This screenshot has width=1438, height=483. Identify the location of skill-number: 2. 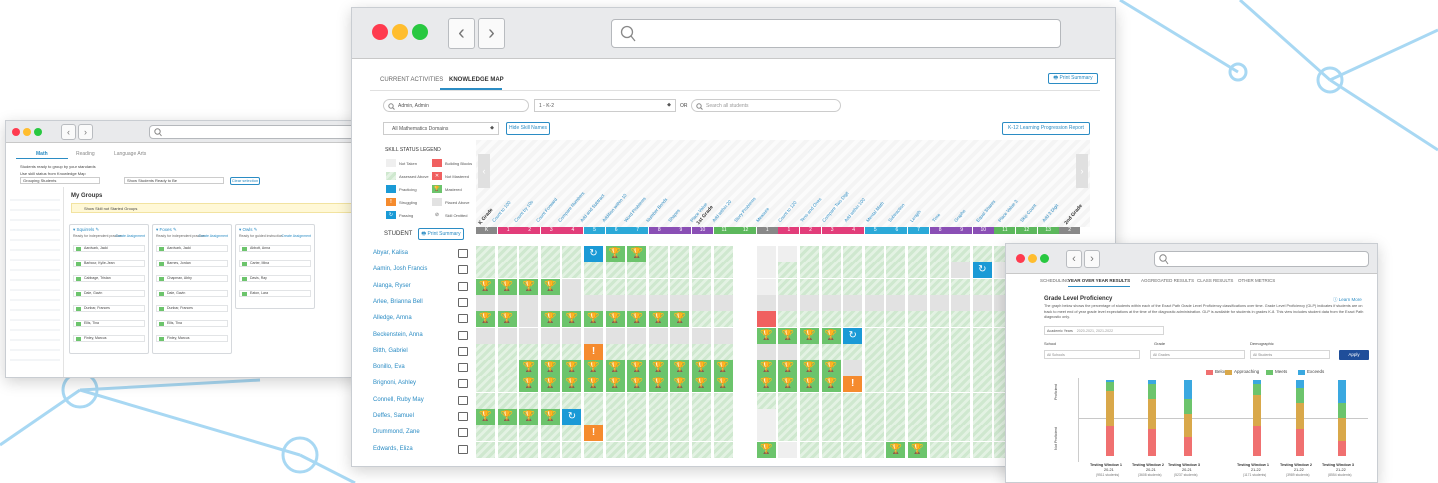
(1070, 230).